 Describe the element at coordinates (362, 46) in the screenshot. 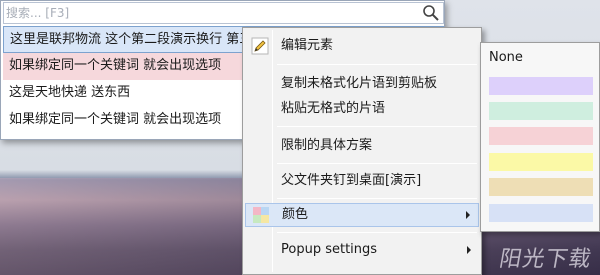

I see `menu-item-edit: 编辑元素` at that location.